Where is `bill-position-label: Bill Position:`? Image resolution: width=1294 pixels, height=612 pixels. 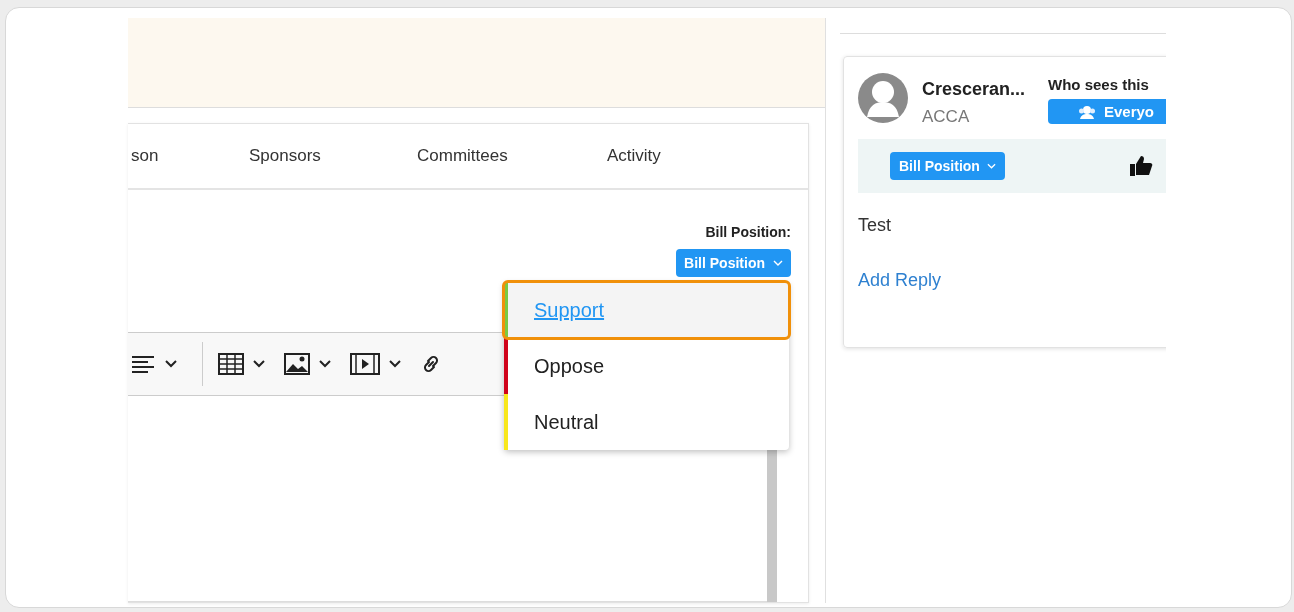 bill-position-label: Bill Position: is located at coordinates (748, 232).